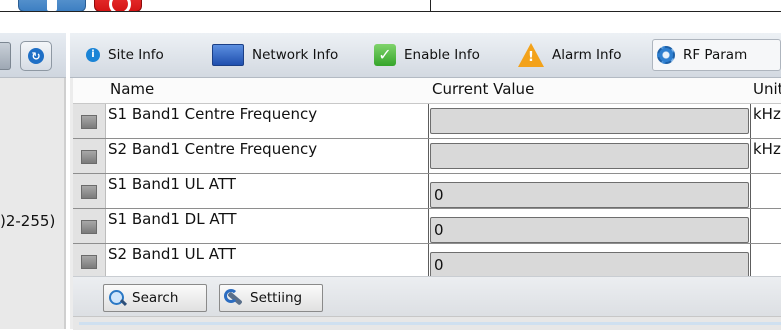  Describe the element at coordinates (136, 55) in the screenshot. I see `tab-site-info-label: Site Info` at that location.